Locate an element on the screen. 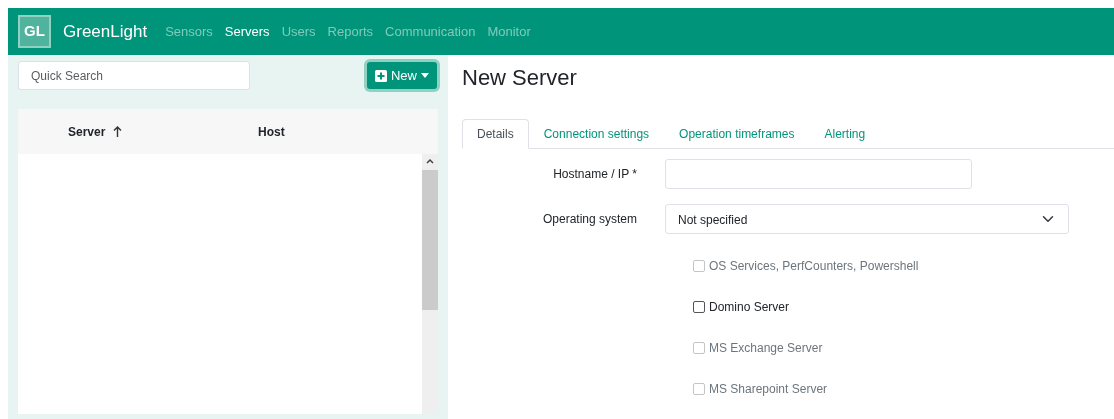  tab: Alerting is located at coordinates (845, 134).